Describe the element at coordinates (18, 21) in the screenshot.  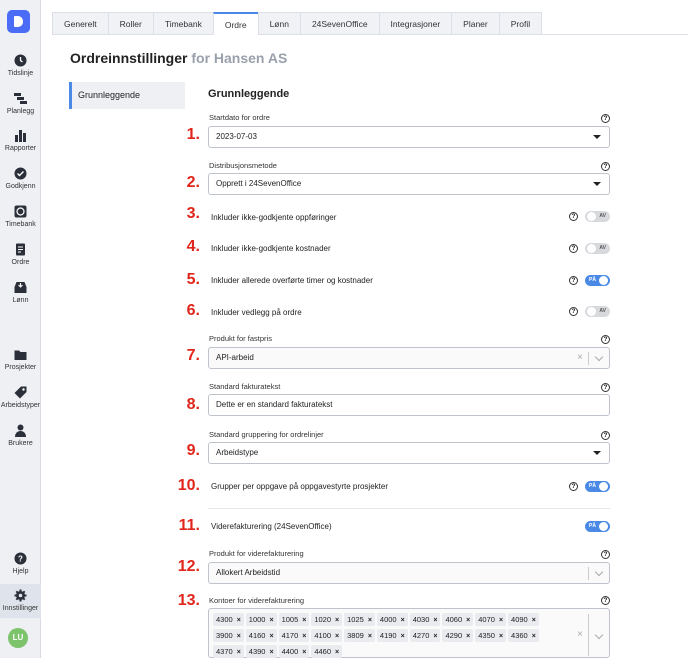
I see `app-logo` at that location.